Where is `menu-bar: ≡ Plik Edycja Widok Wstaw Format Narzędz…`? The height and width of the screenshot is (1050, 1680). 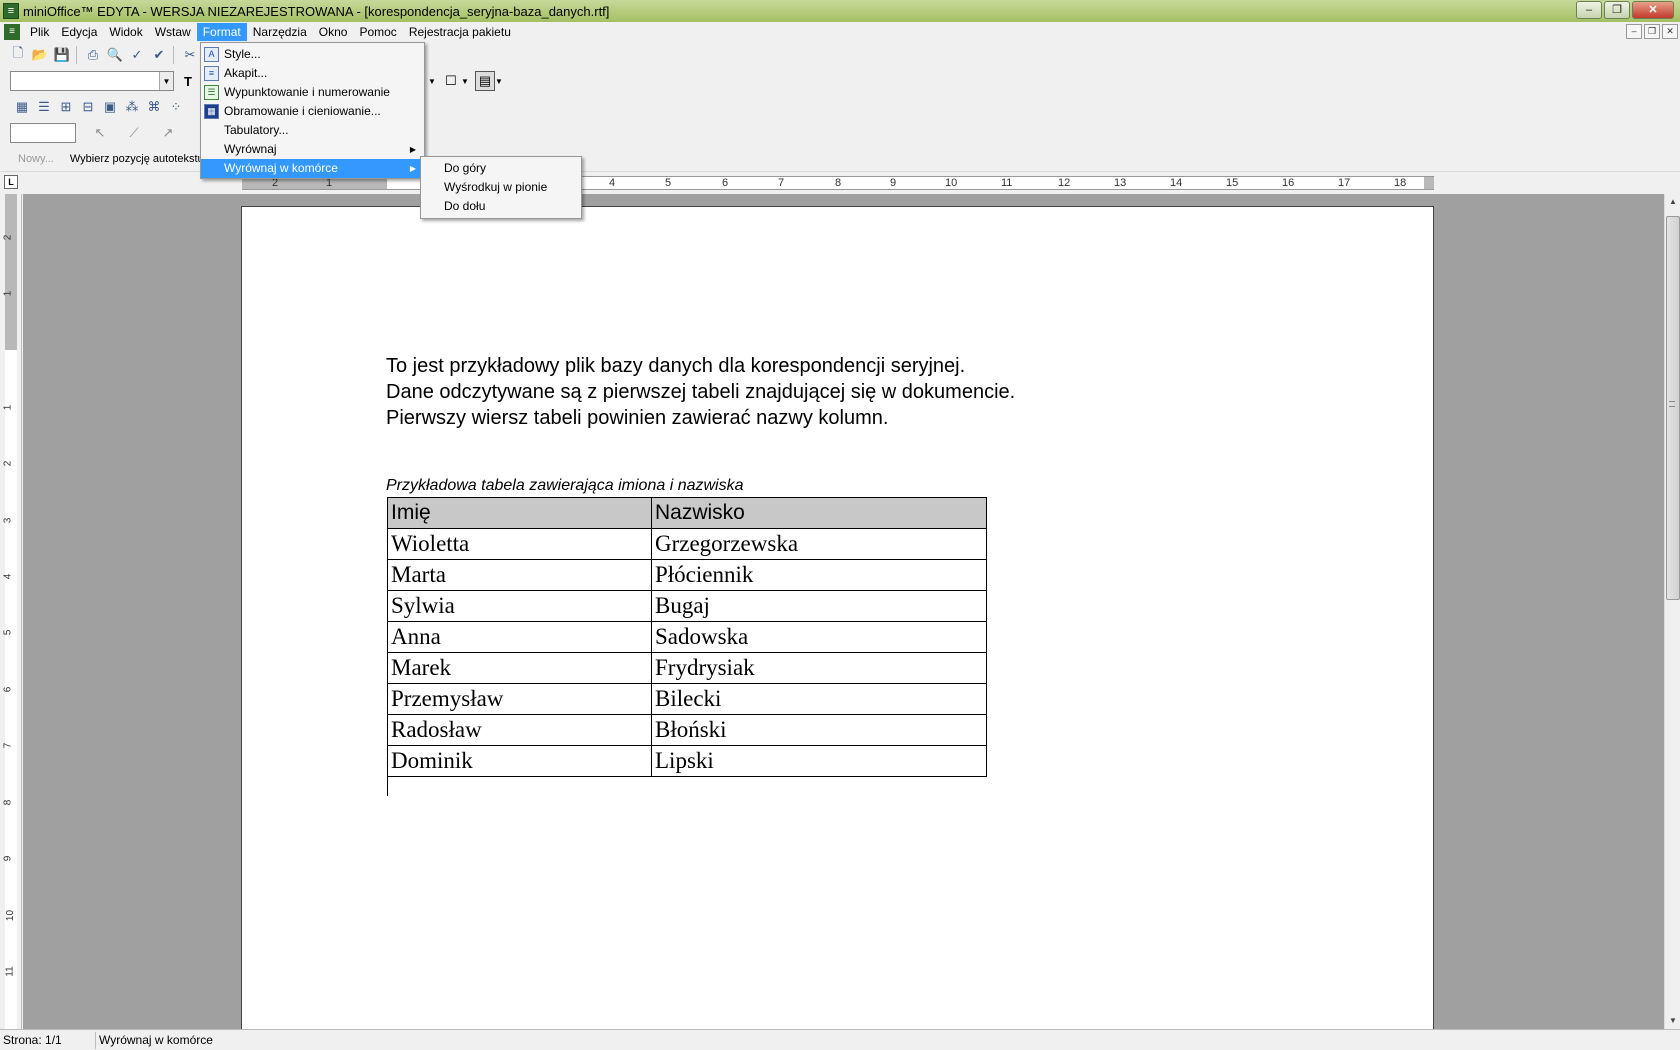 menu-bar: ≡ Plik Edycja Widok Wstaw Format Narzędz… is located at coordinates (840, 32).